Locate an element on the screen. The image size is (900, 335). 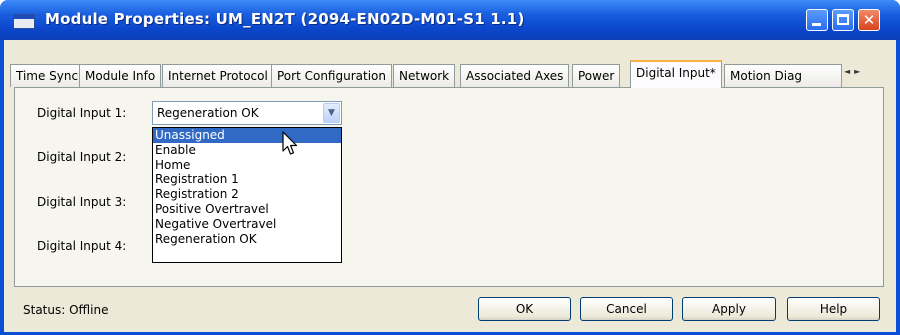
tab-power: Power is located at coordinates (596, 75).